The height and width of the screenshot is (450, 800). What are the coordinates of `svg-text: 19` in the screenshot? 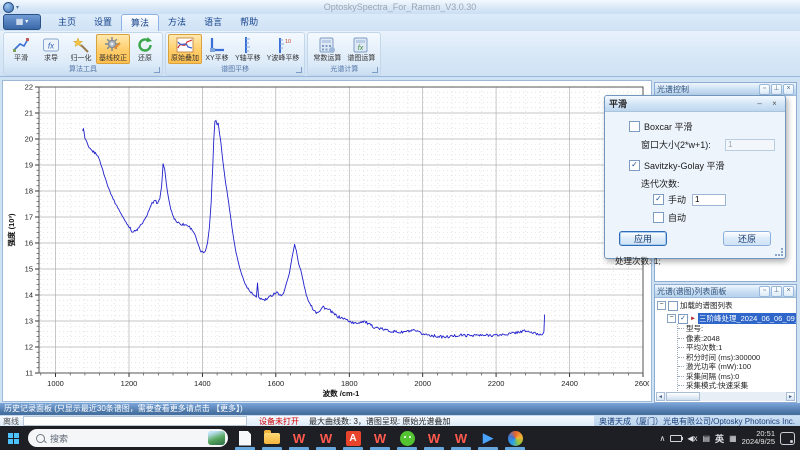 It's located at (29, 165).